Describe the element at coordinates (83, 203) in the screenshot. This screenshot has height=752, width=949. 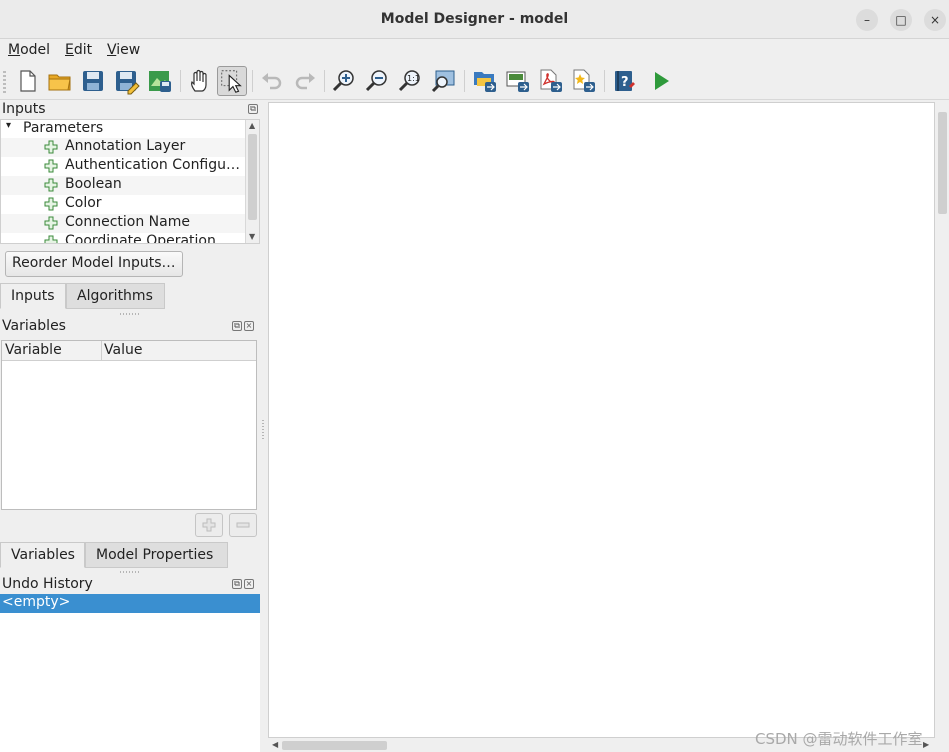
I see `list-item-label: Color` at that location.